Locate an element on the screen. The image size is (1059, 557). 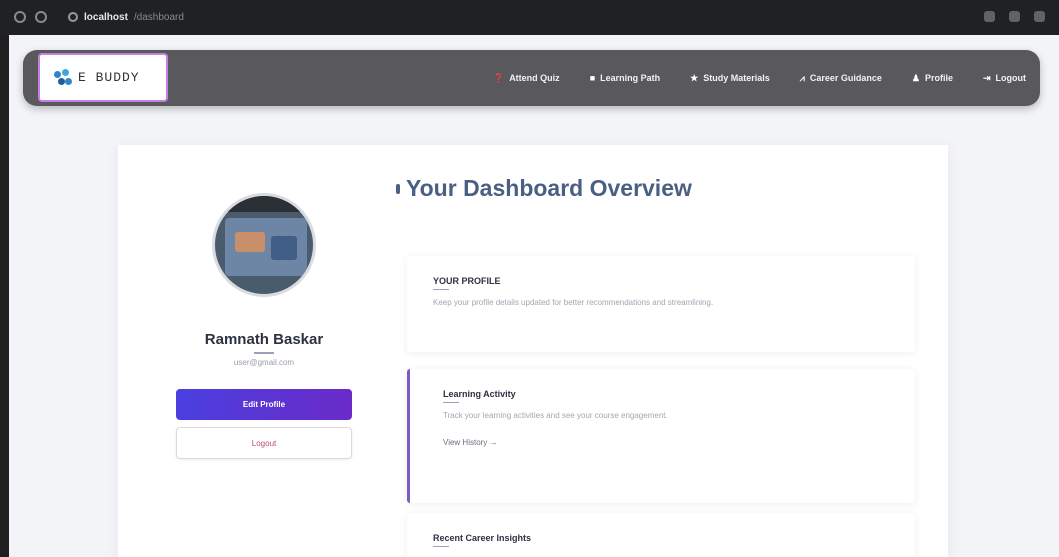
nav-item-label: Attend Quiz is located at coordinates (534, 78).